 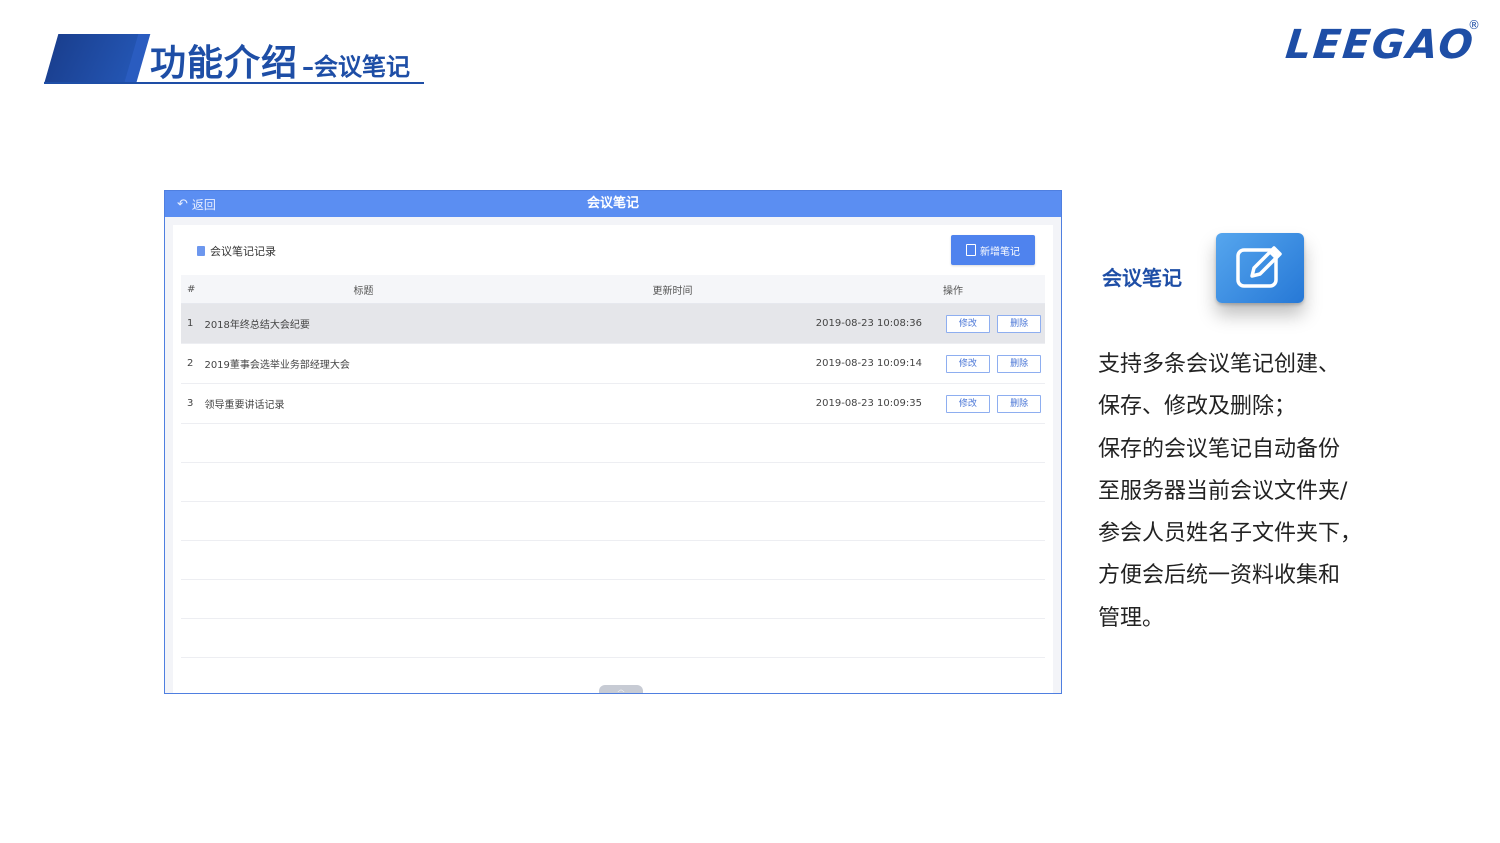 I want to click on add-note-label: 新增笔记, so click(x=1000, y=252).